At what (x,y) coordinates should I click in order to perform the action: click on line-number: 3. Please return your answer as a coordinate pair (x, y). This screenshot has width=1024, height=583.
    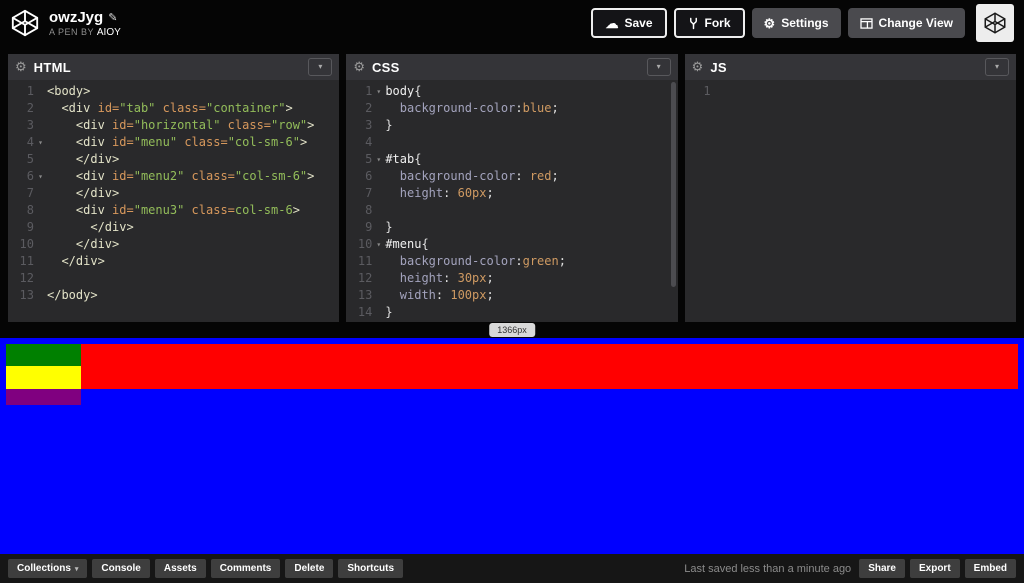
    Looking at the image, I should click on (30, 125).